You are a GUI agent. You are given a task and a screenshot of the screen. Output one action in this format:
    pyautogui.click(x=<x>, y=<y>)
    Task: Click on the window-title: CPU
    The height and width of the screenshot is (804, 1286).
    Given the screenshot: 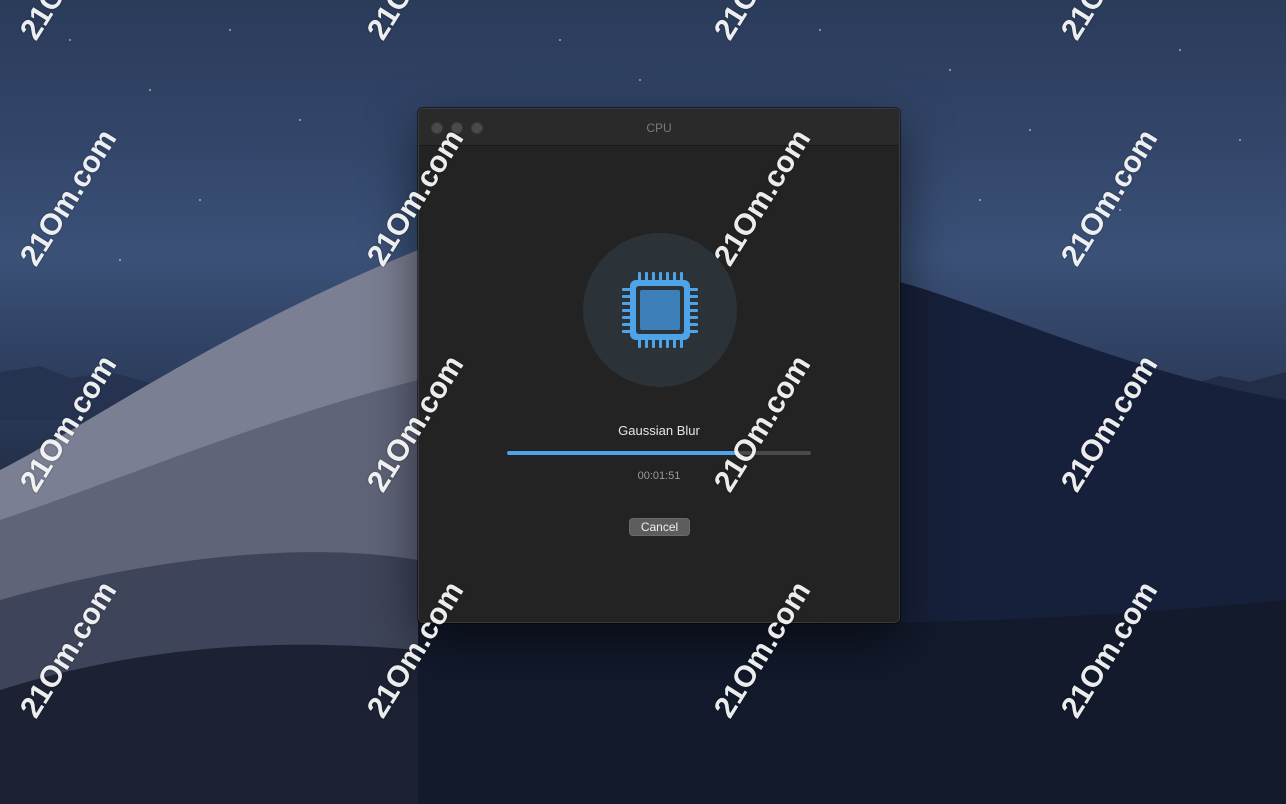 What is the action you would take?
    pyautogui.click(x=659, y=128)
    